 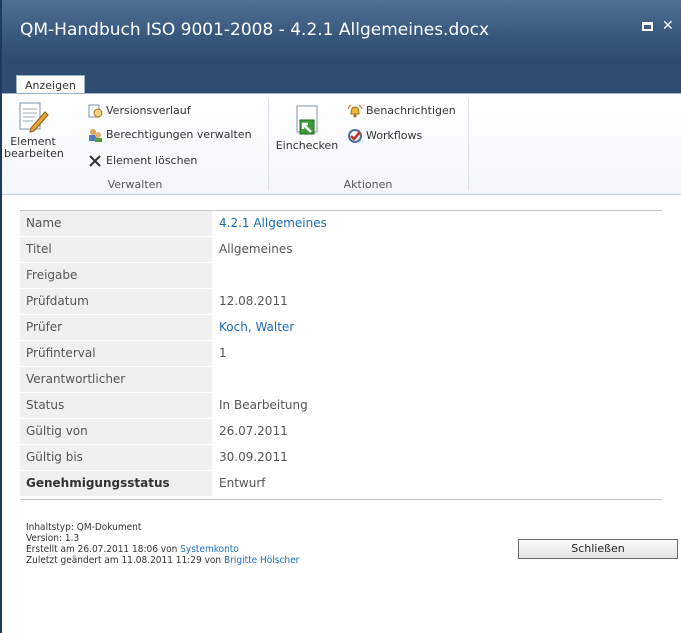 What do you see at coordinates (135, 184) in the screenshot?
I see `group-label-verwalten: Verwalten` at bounding box center [135, 184].